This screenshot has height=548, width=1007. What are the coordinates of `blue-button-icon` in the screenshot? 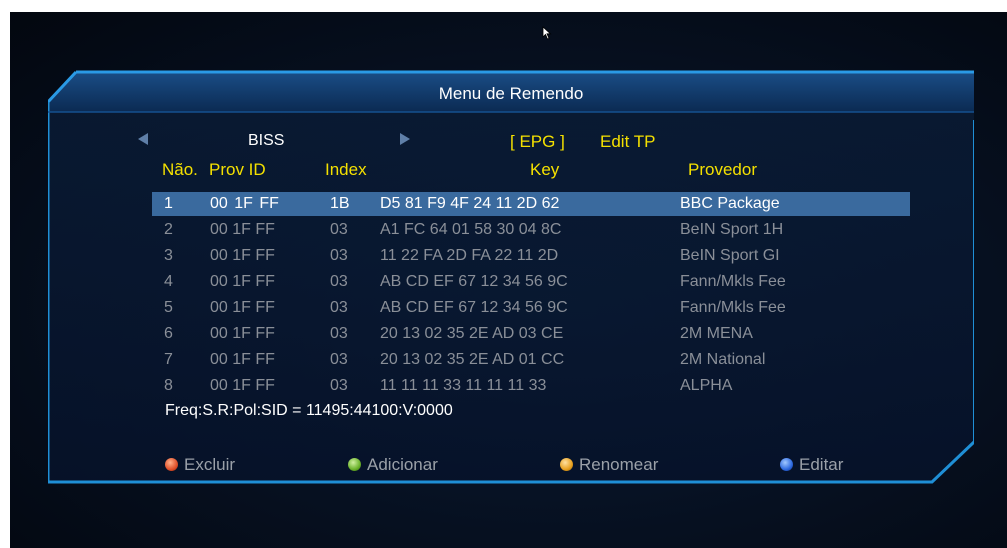 It's located at (786, 464).